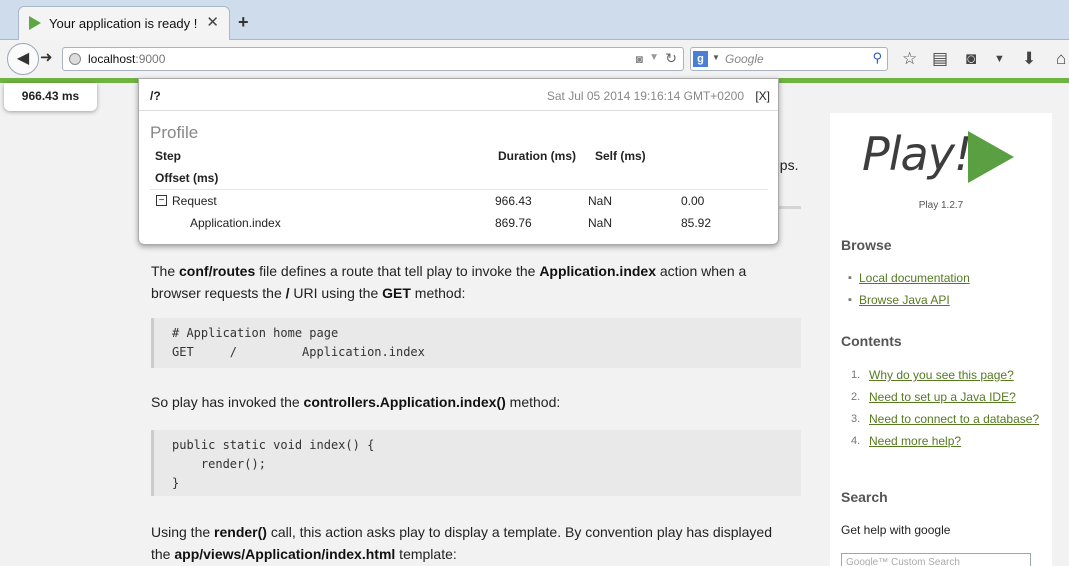 The height and width of the screenshot is (566, 1069). Describe the element at coordinates (645, 96) in the screenshot. I see `profile-timestamp: Sat Jul 05 2014 19:16:14 GMT+0200` at that location.